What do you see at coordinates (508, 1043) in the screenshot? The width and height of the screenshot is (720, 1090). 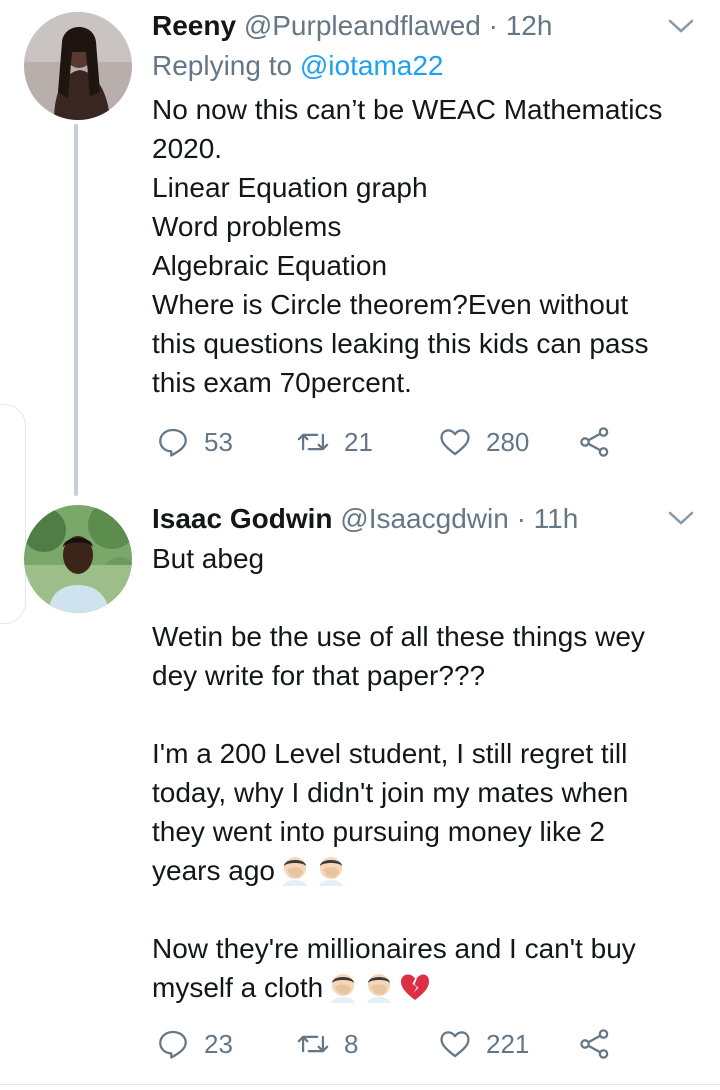 I see `like-count: 221` at bounding box center [508, 1043].